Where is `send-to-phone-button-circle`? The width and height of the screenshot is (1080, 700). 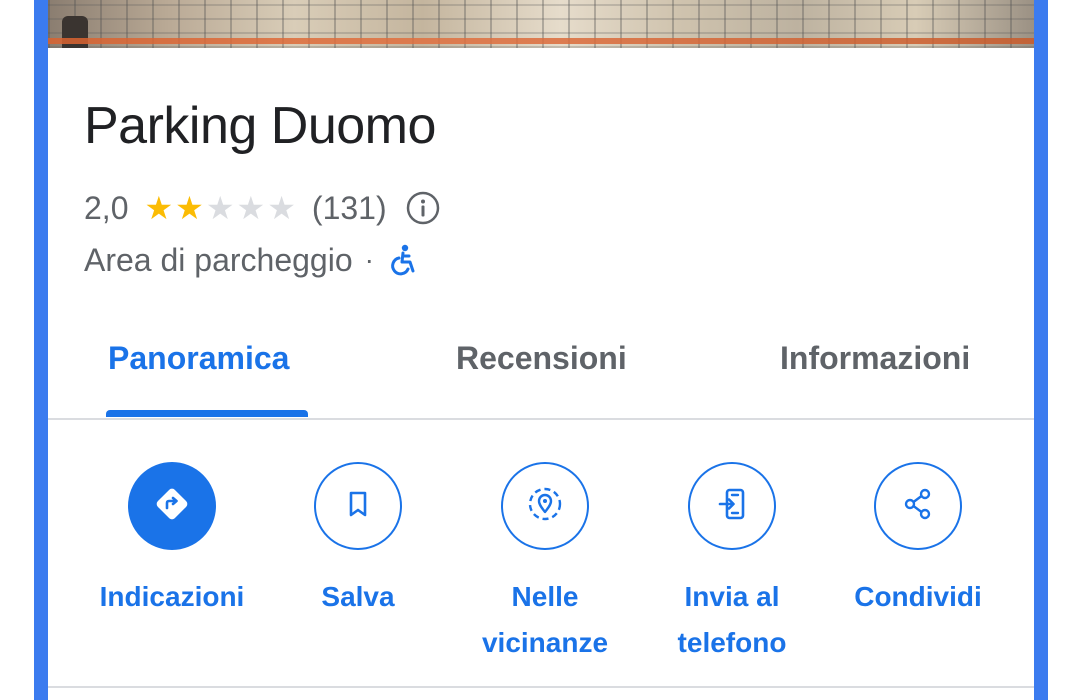 send-to-phone-button-circle is located at coordinates (732, 506).